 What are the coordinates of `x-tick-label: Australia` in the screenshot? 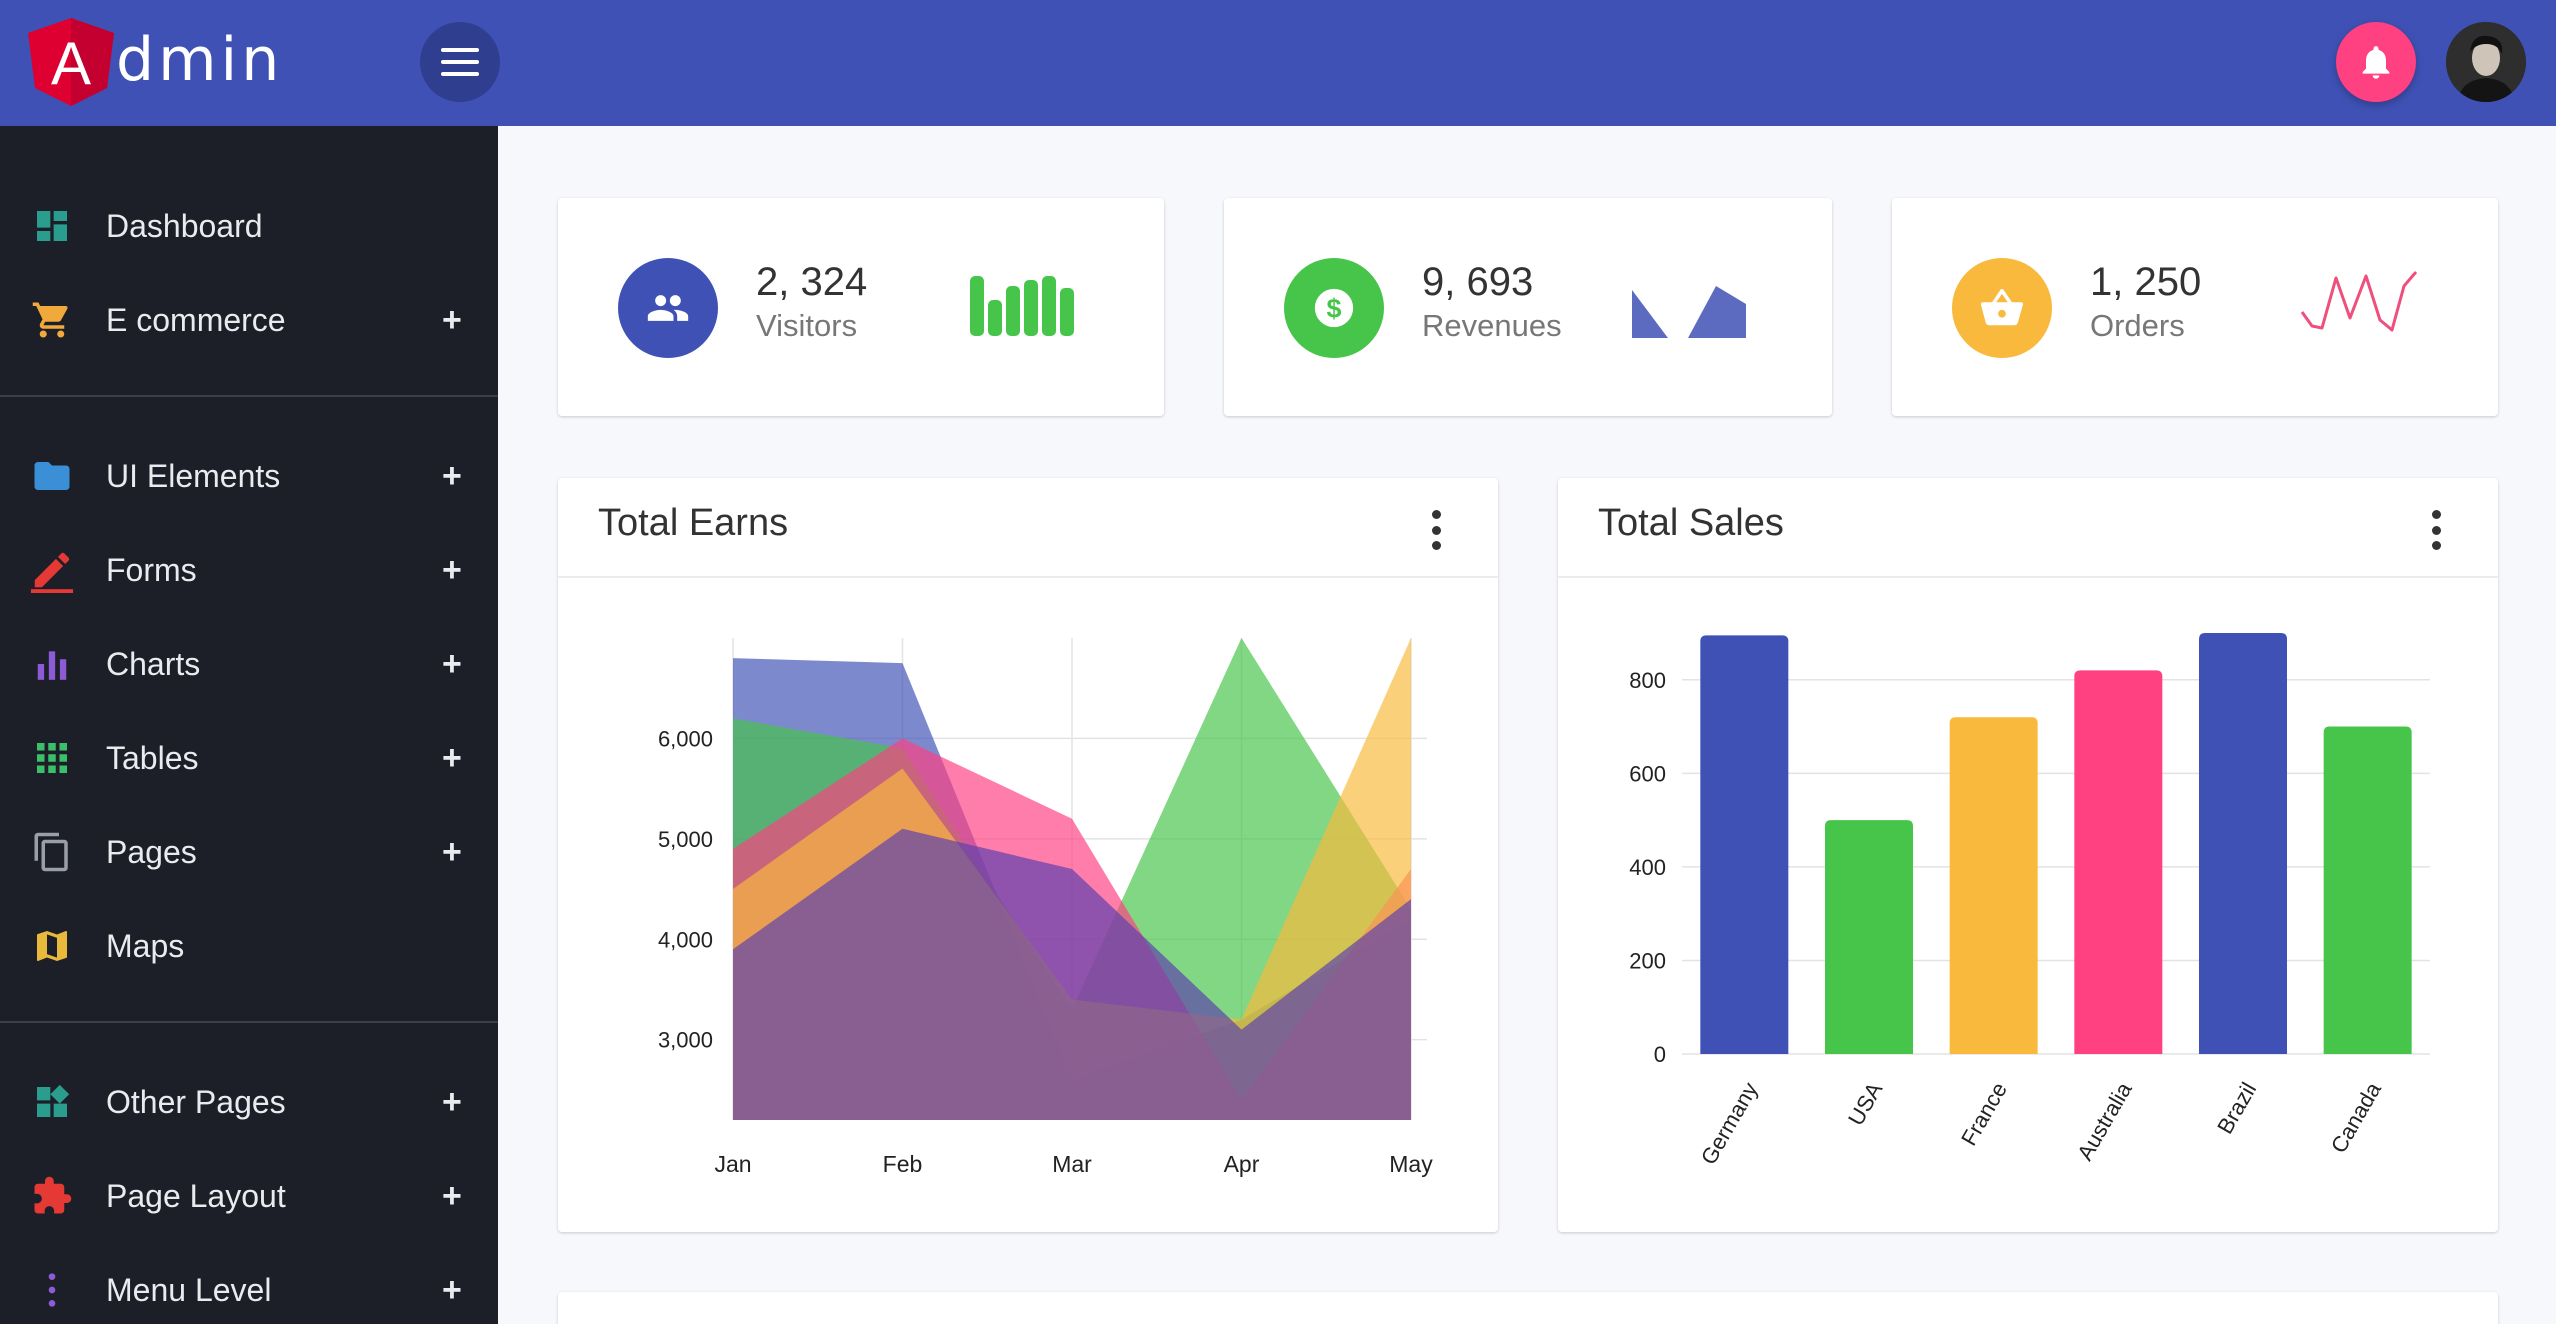 It's located at (2104, 1120).